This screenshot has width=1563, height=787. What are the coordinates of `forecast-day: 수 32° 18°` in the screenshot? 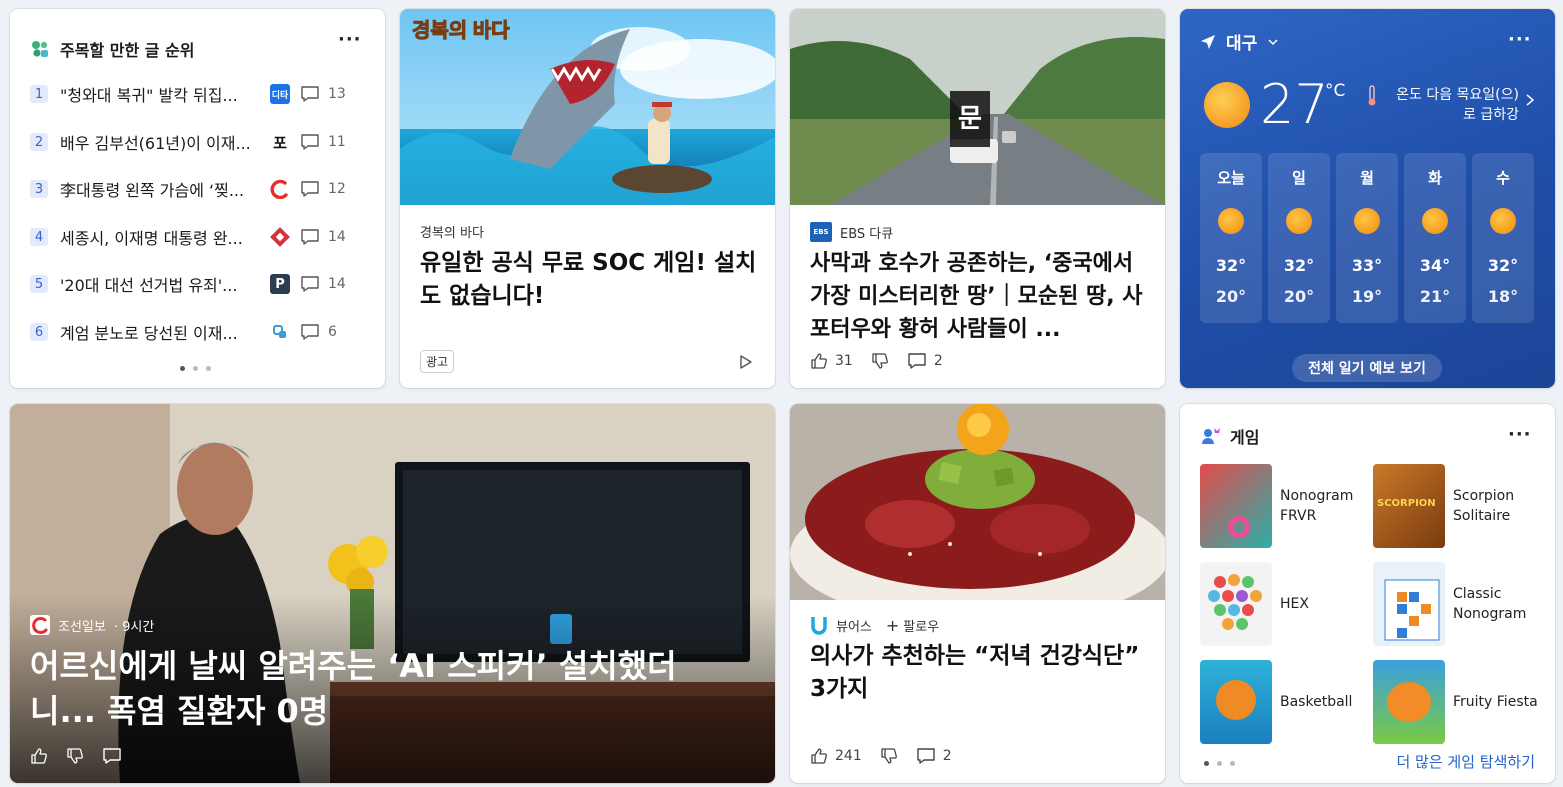 It's located at (1503, 238).